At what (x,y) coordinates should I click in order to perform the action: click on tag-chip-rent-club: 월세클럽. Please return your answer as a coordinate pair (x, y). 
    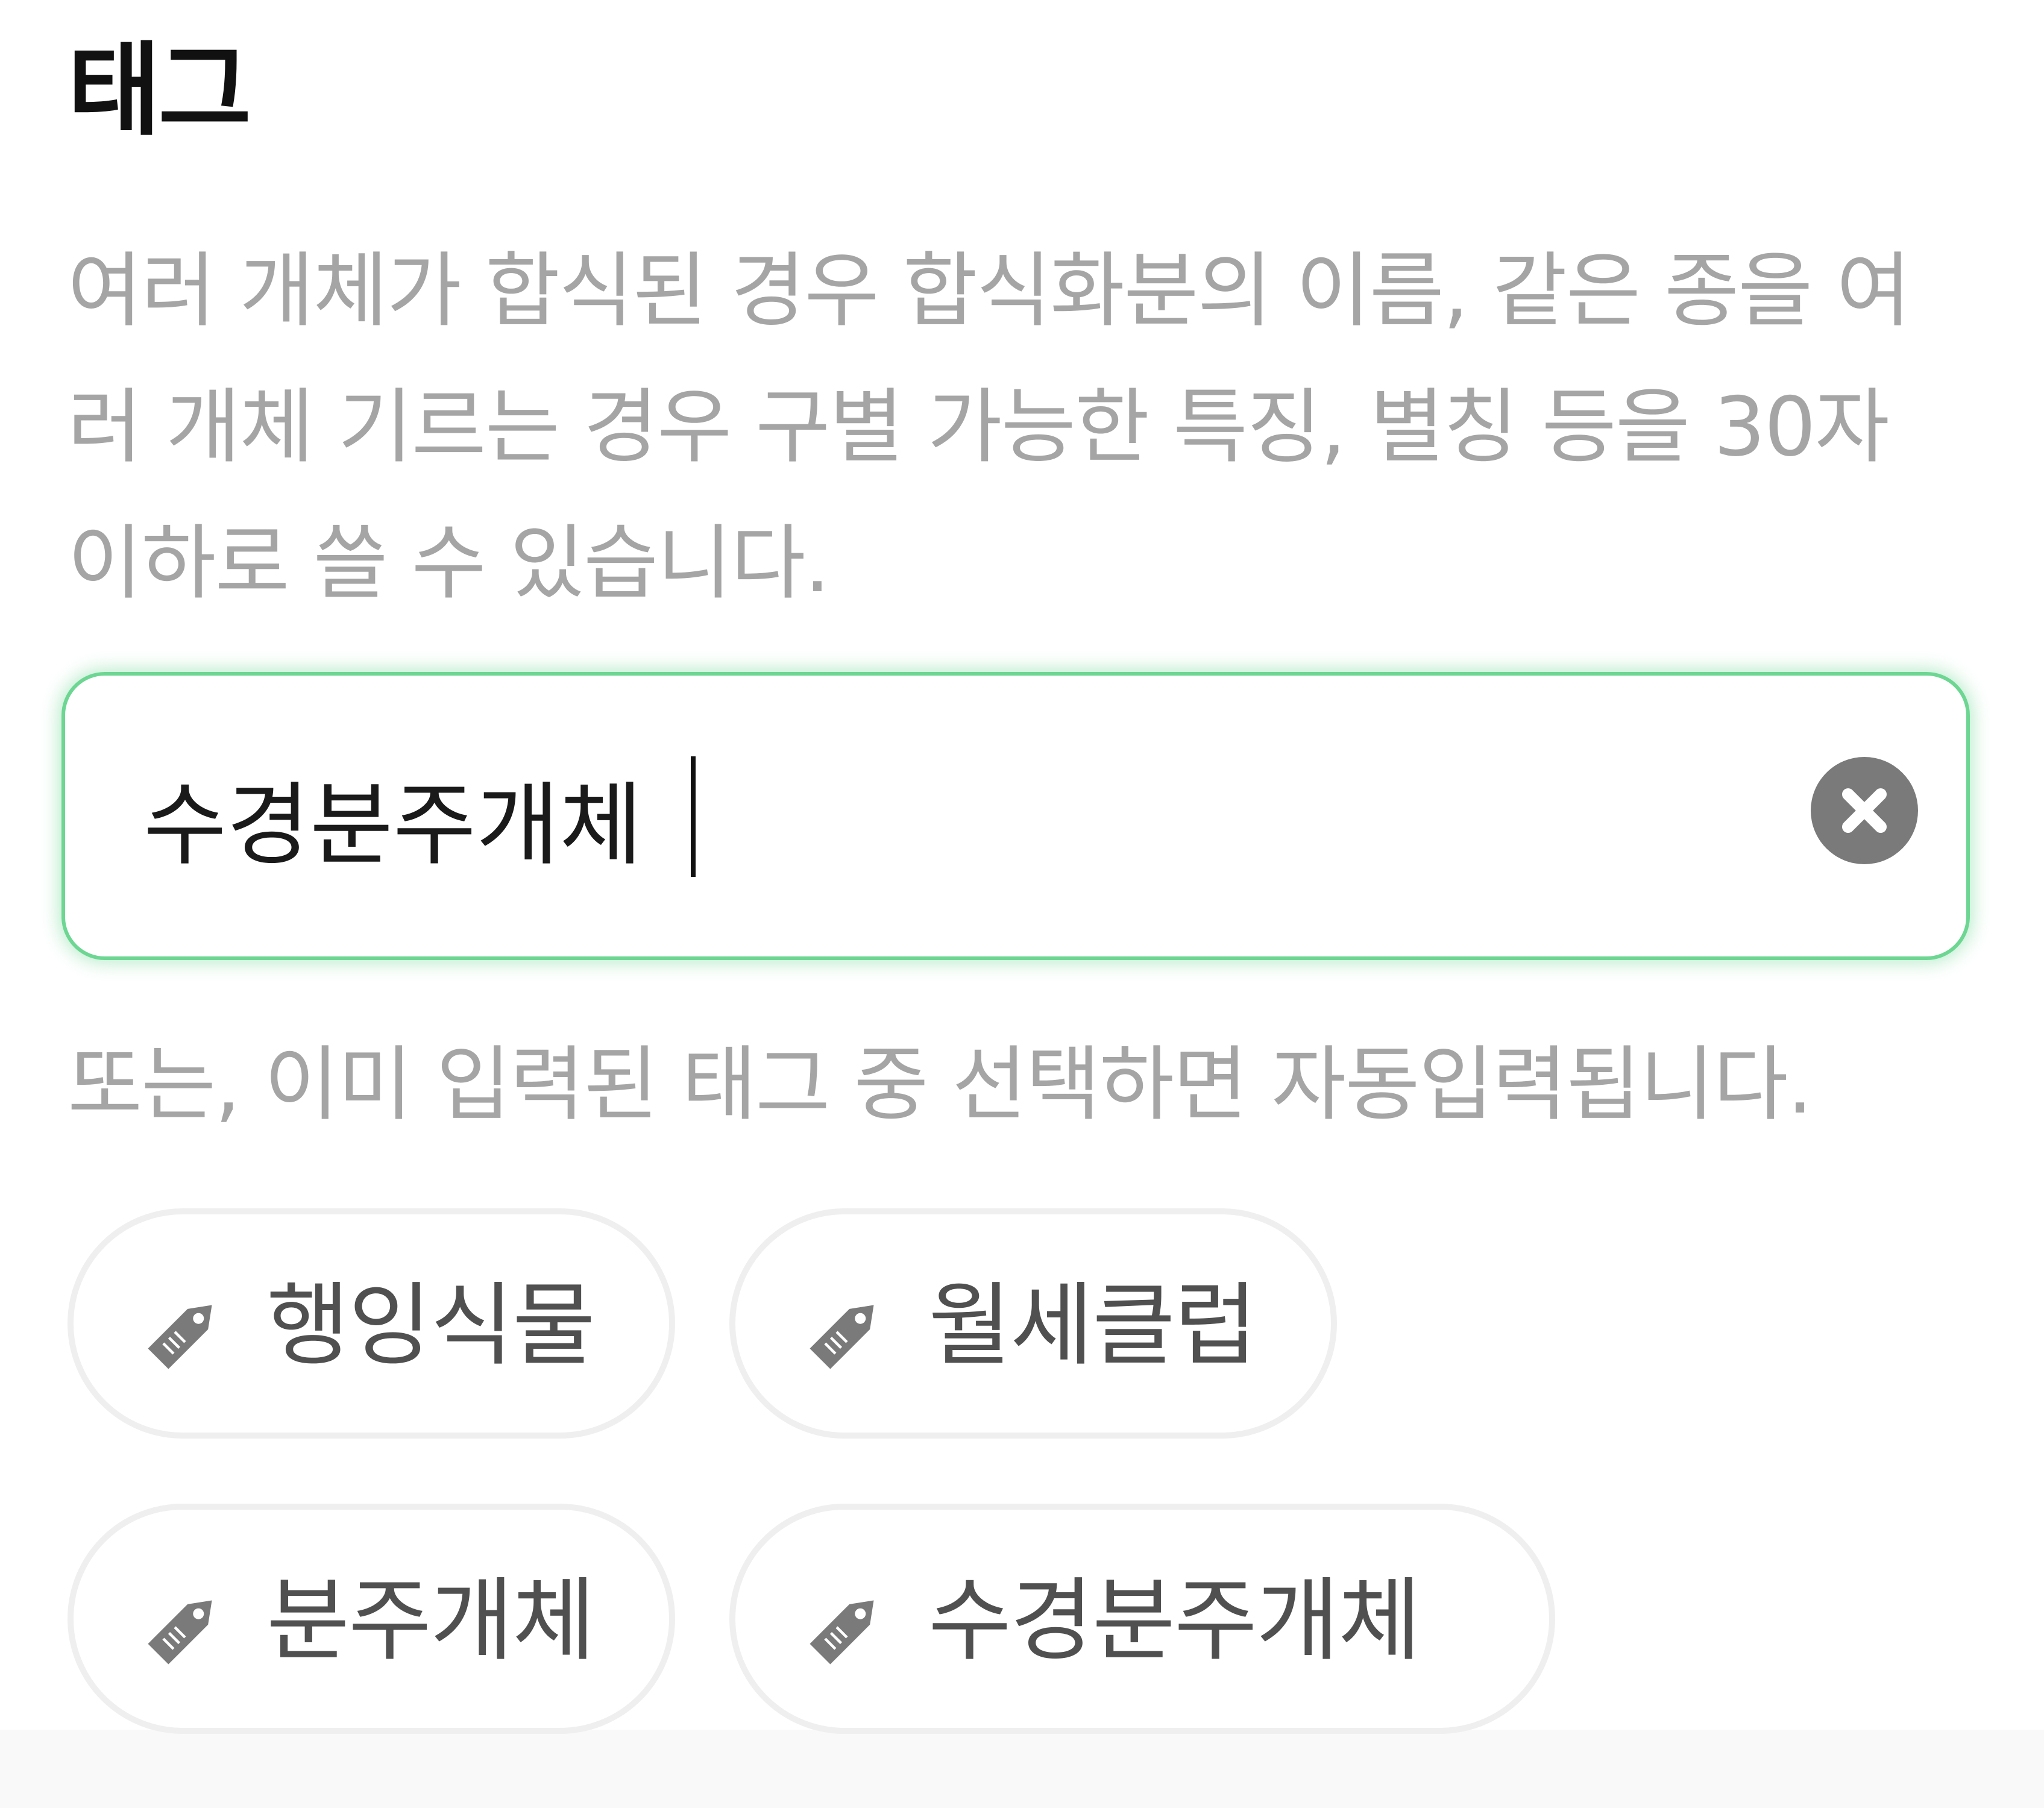
    Looking at the image, I should click on (1033, 1323).